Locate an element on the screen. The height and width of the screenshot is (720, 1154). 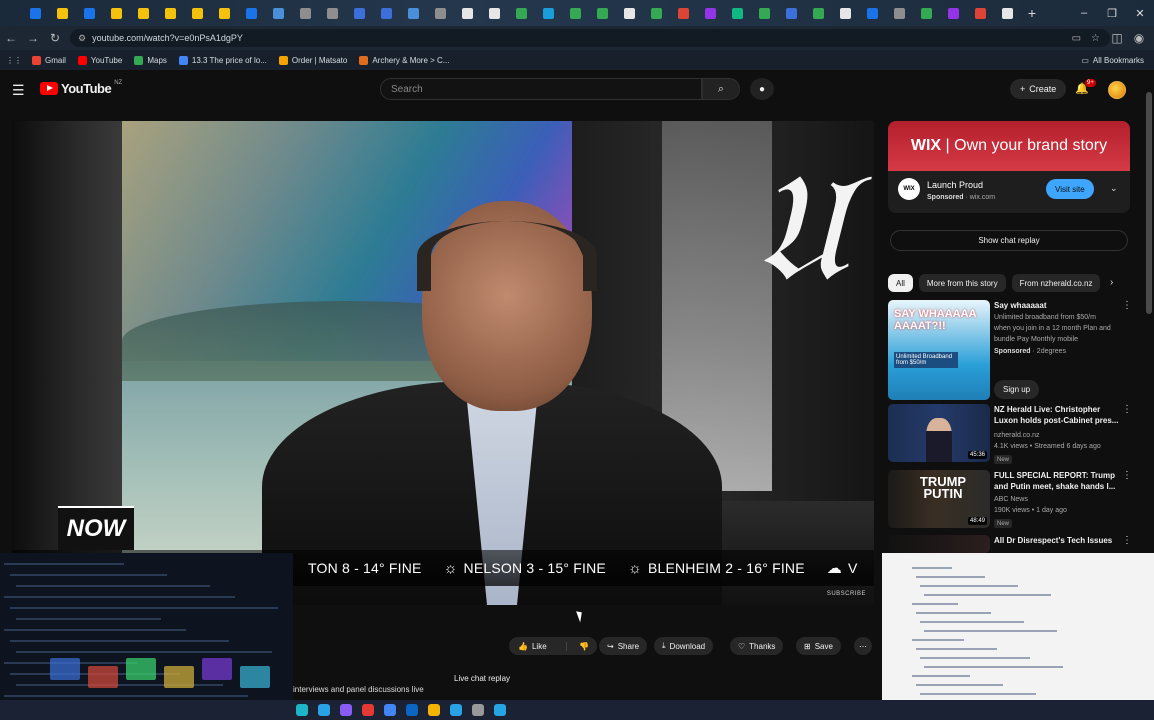
thanks-button: ♡ Thanks is located at coordinates (757, 646).